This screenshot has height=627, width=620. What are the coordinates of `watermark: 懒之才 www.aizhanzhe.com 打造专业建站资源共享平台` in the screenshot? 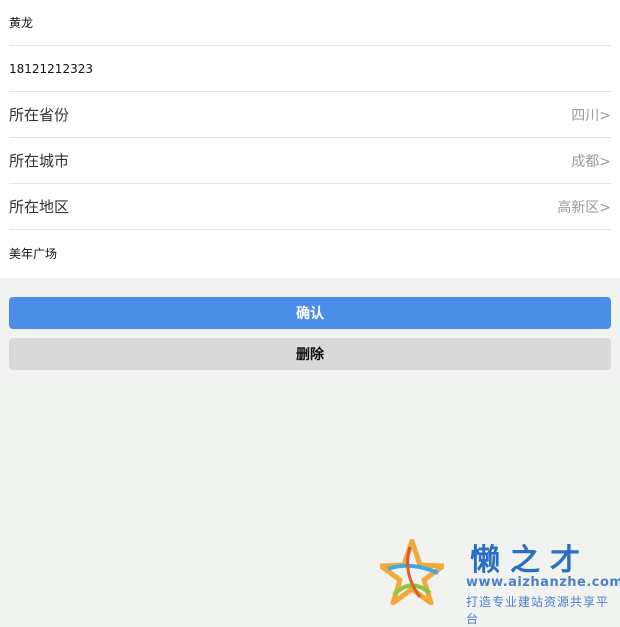 It's located at (499, 580).